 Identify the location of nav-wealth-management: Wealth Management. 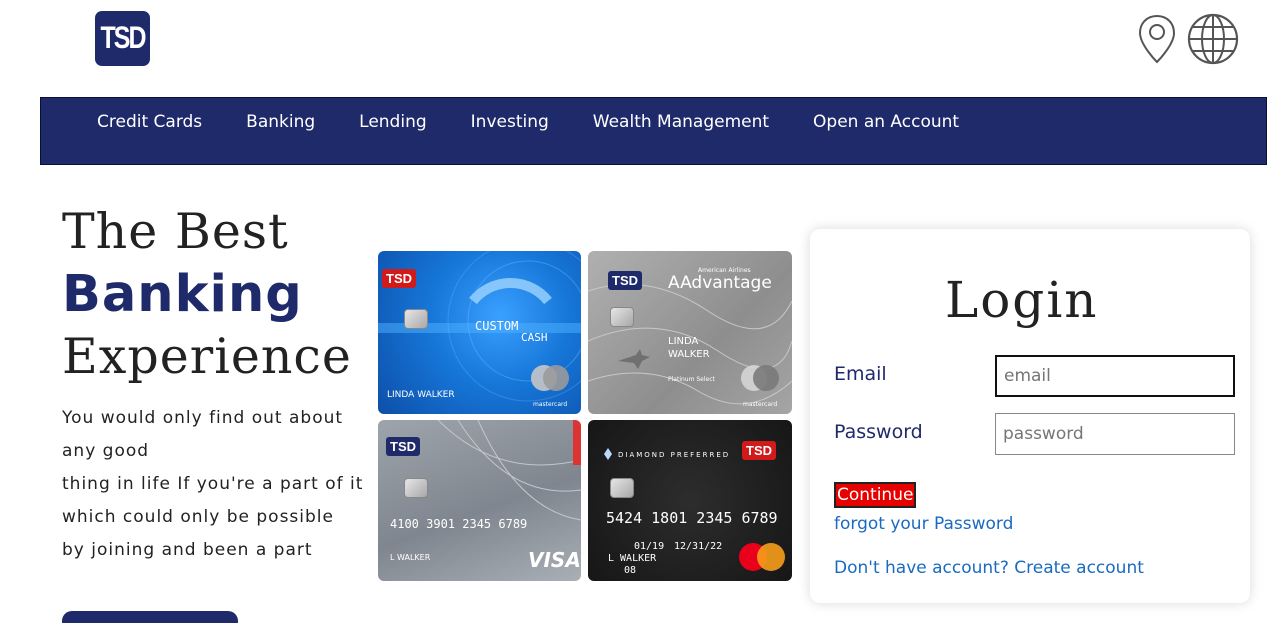
(681, 122).